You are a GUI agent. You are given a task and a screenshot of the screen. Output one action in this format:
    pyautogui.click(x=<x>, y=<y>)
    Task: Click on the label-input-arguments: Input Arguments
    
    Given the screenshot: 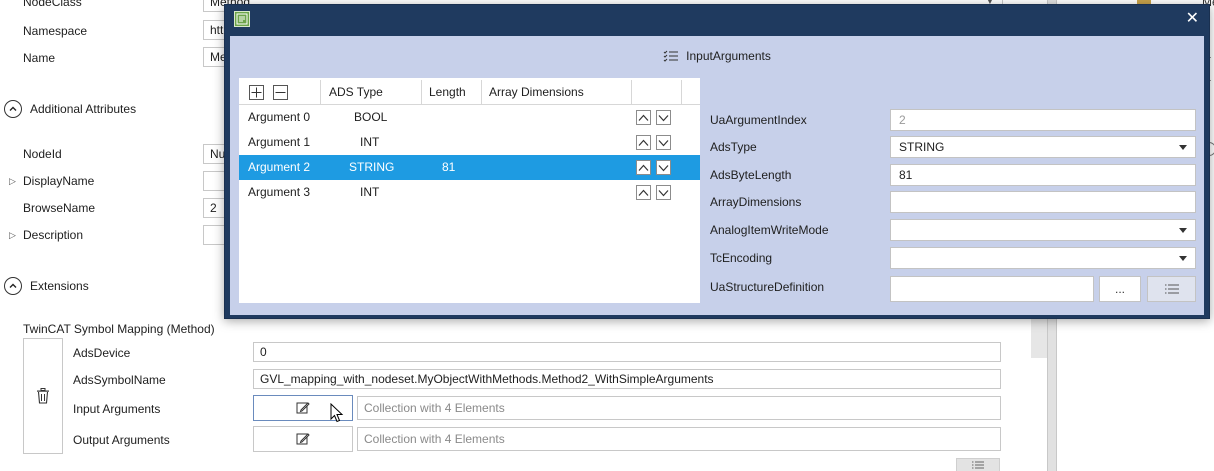 What is the action you would take?
    pyautogui.click(x=117, y=409)
    